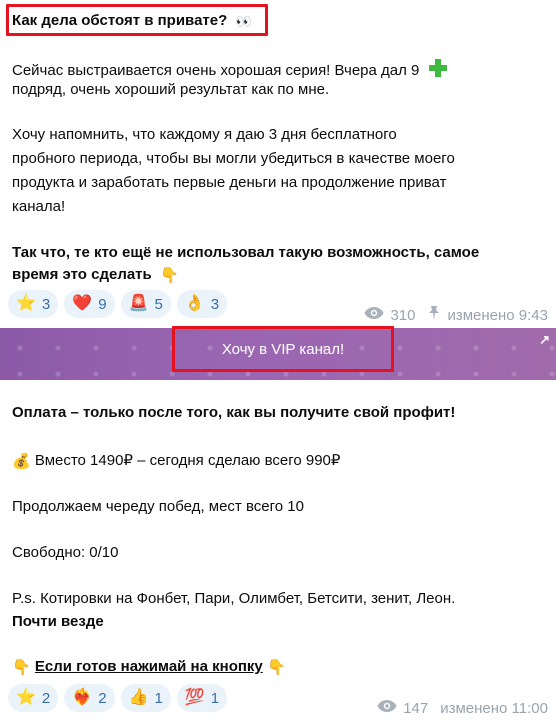 The width and height of the screenshot is (556, 726). What do you see at coordinates (416, 708) in the screenshot?
I see `views-count: 147` at bounding box center [416, 708].